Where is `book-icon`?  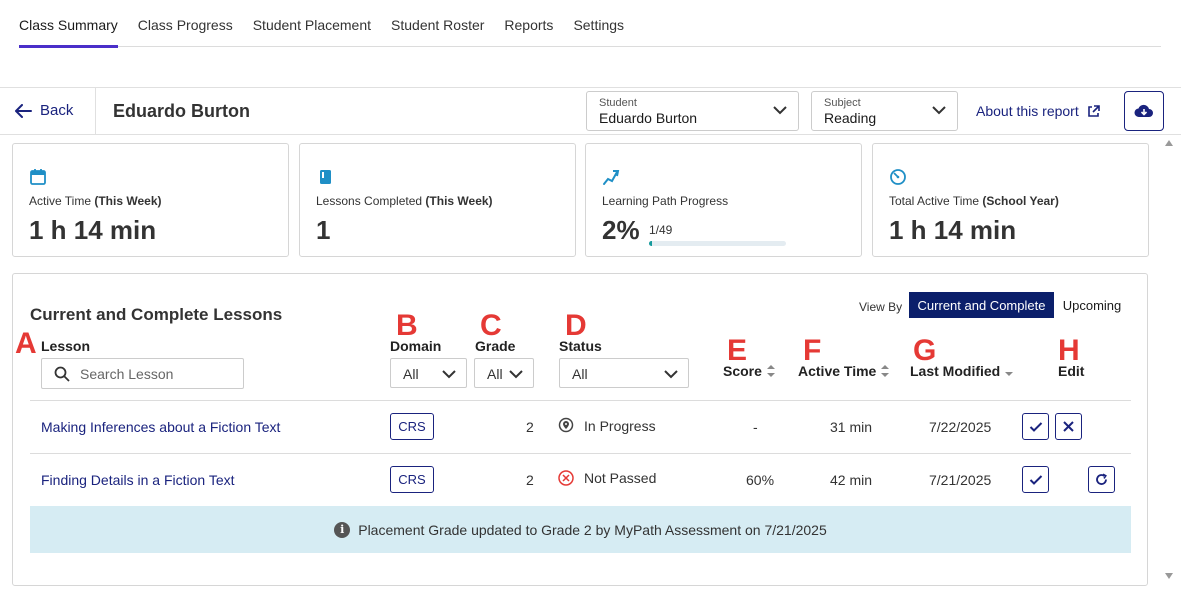
book-icon is located at coordinates (325, 177).